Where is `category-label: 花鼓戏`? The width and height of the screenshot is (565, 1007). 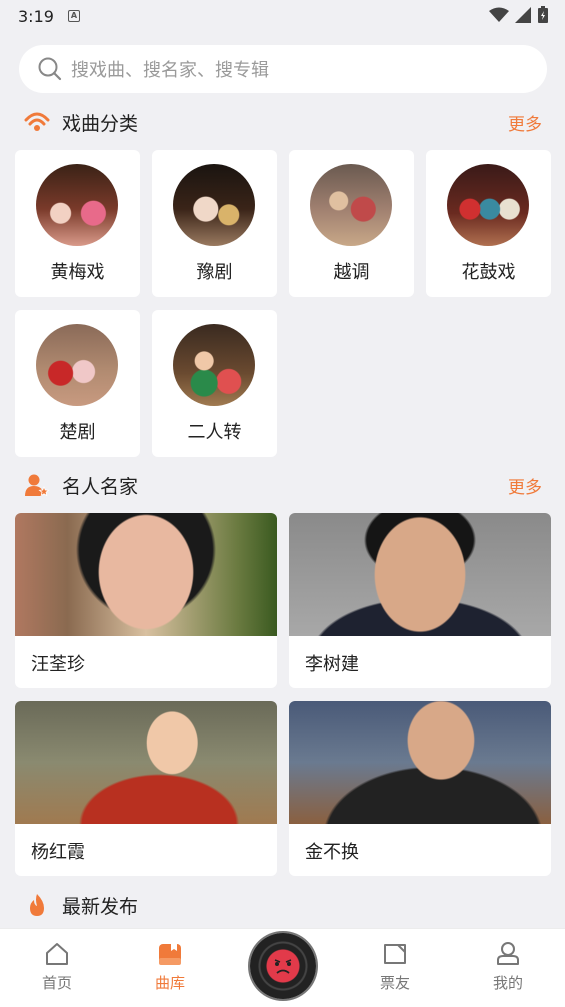 category-label: 花鼓戏 is located at coordinates (488, 272).